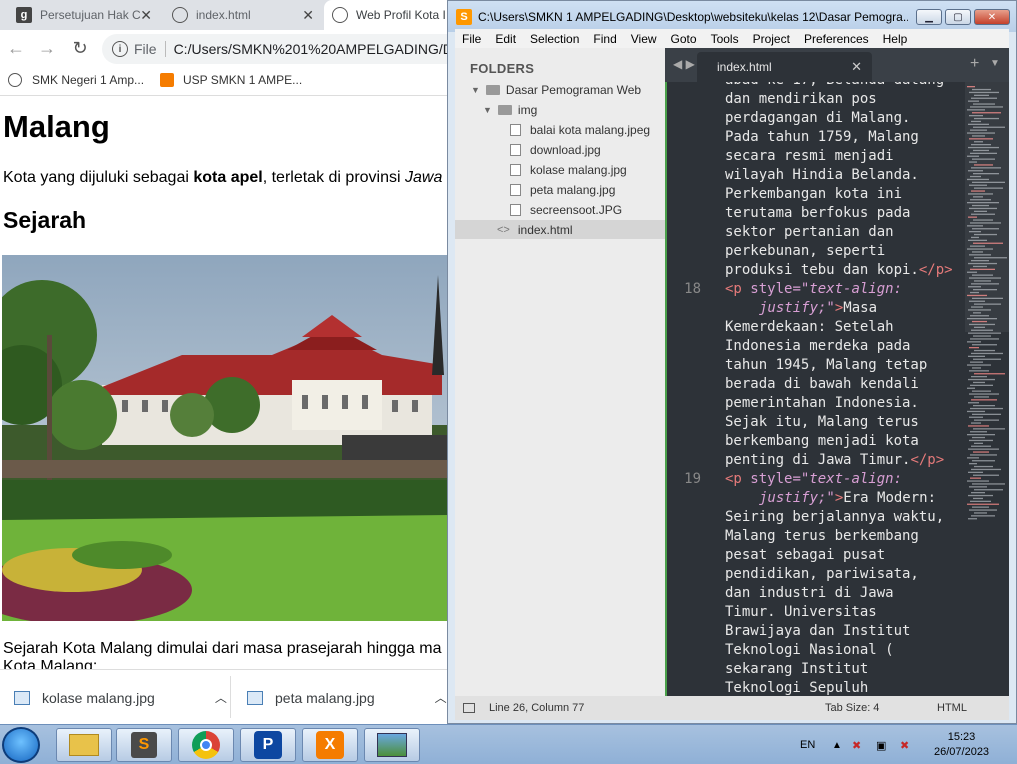  Describe the element at coordinates (818, 631) in the screenshot. I see `code-line: Brawijaya dan Institut` at that location.